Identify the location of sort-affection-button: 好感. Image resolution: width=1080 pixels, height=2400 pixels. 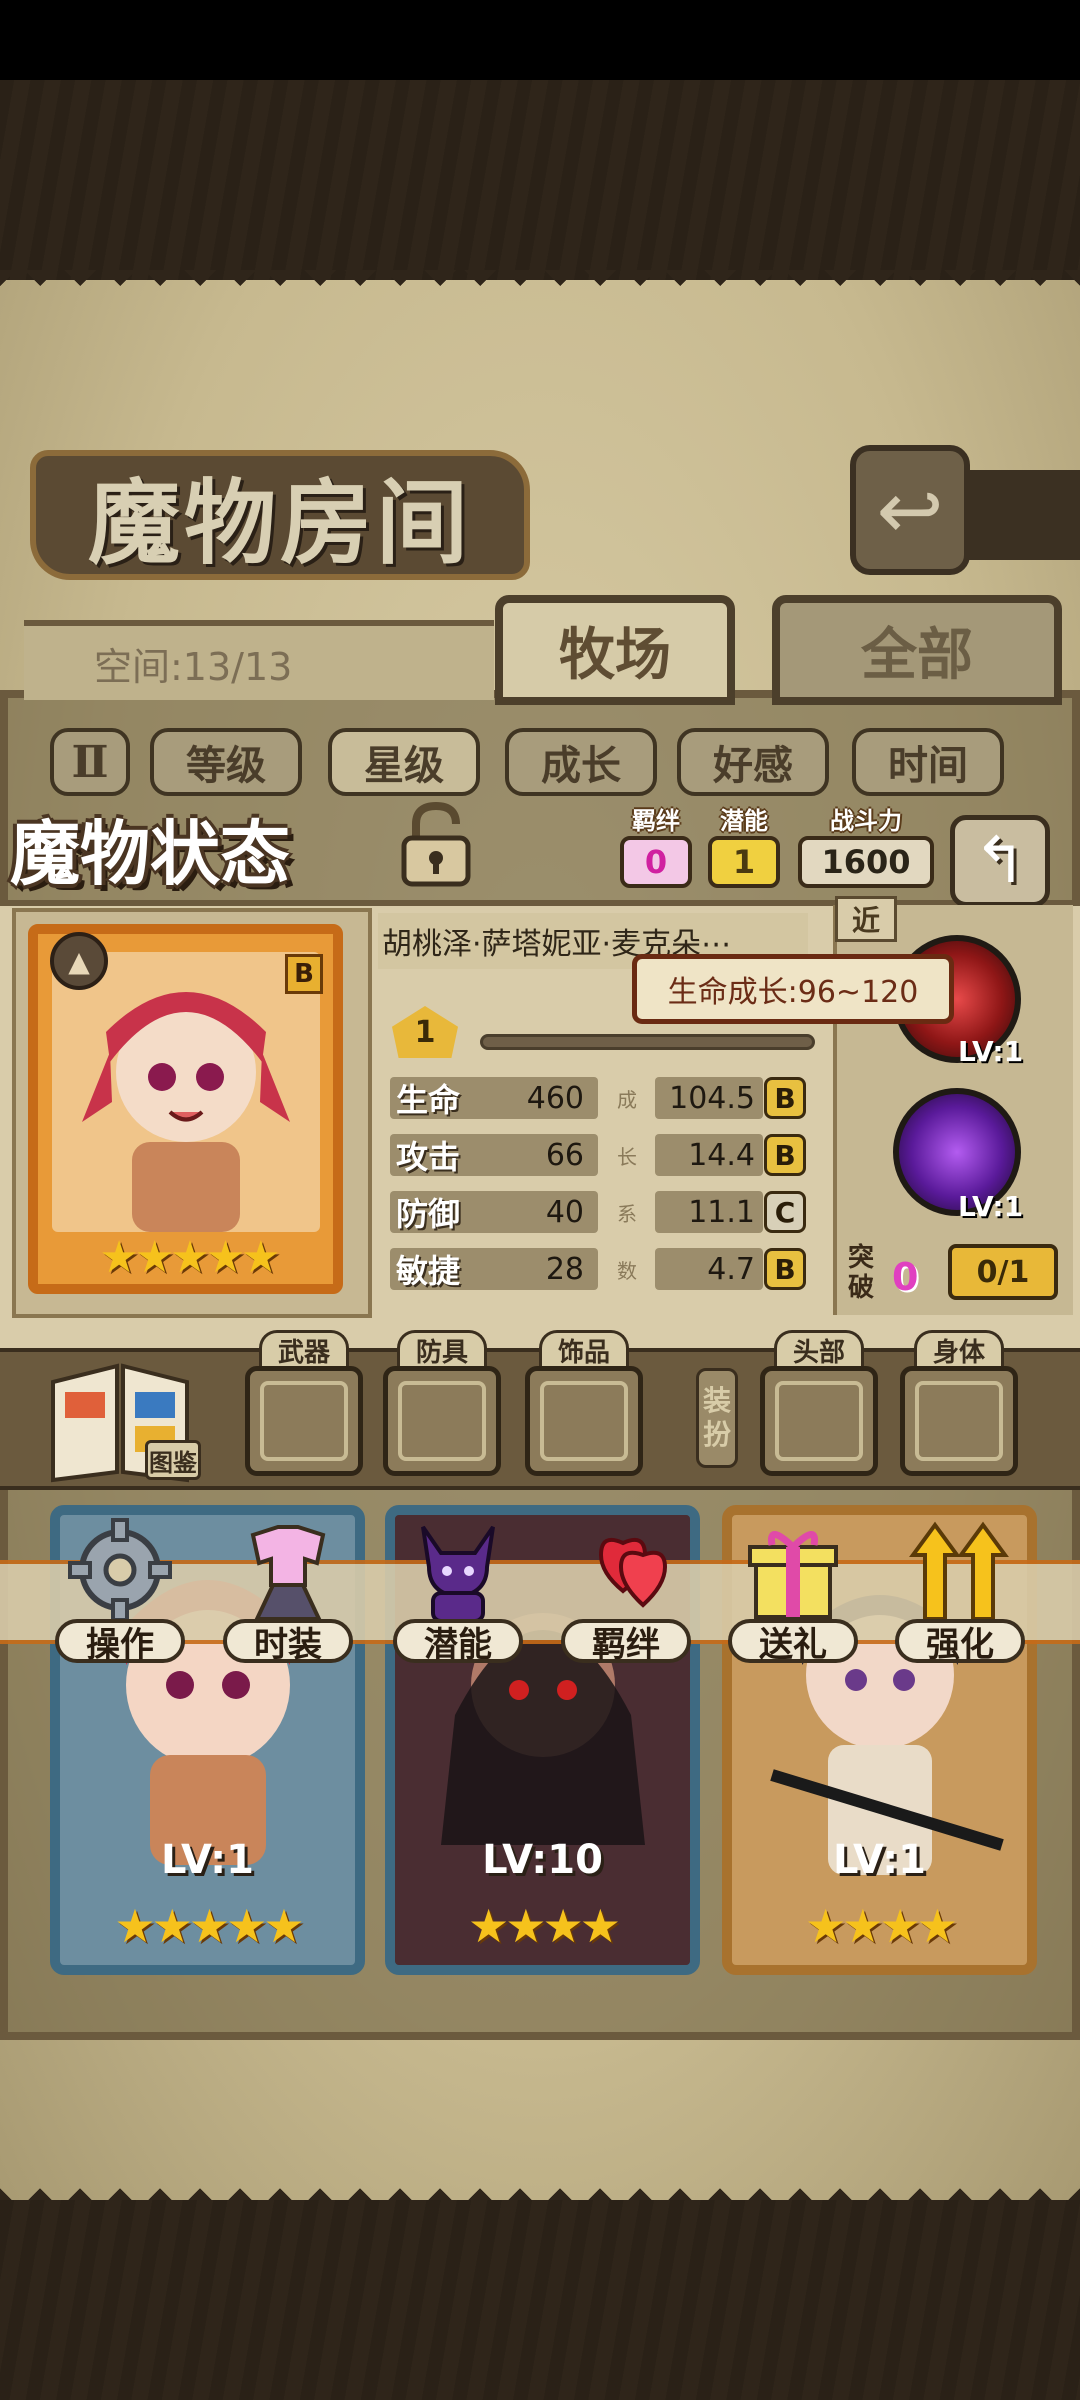
(753, 762).